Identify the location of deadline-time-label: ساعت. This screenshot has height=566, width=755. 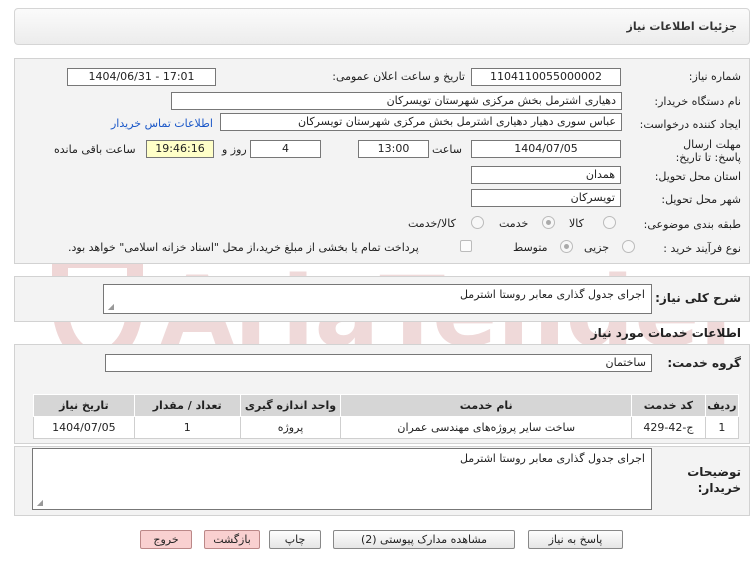
(447, 149).